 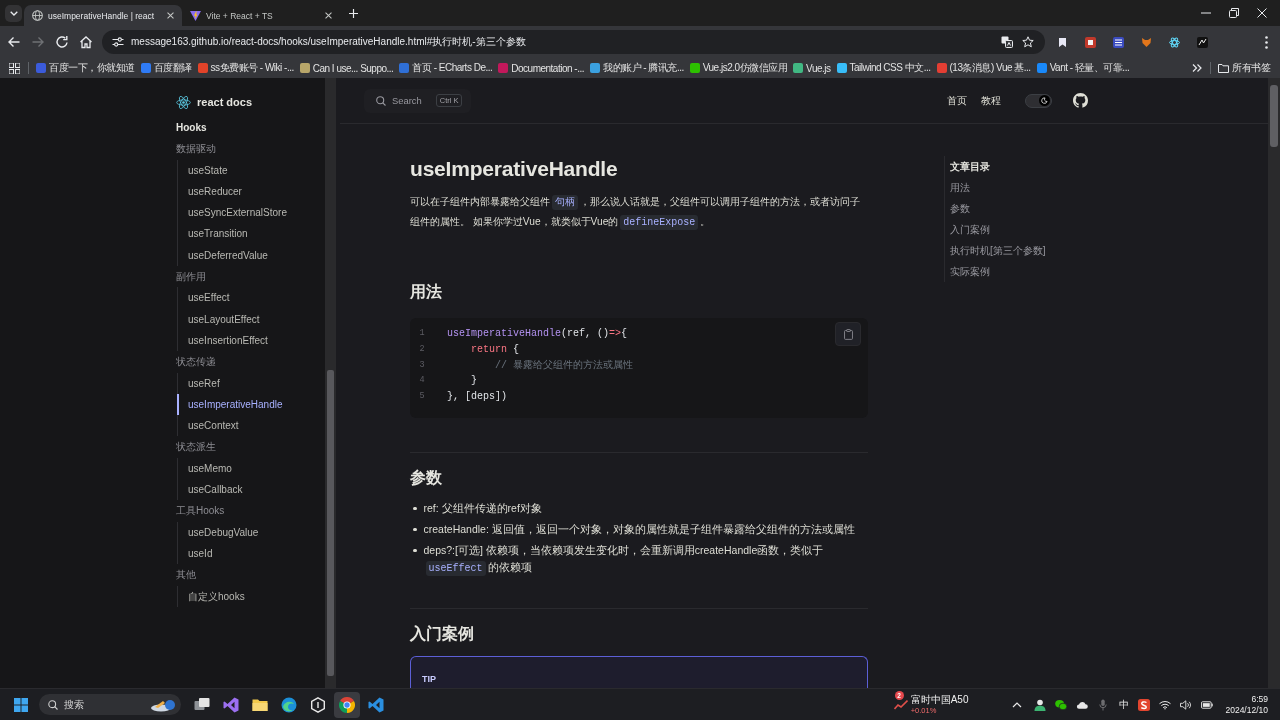 I want to click on chevron-down-icon, so click(x=13, y=13).